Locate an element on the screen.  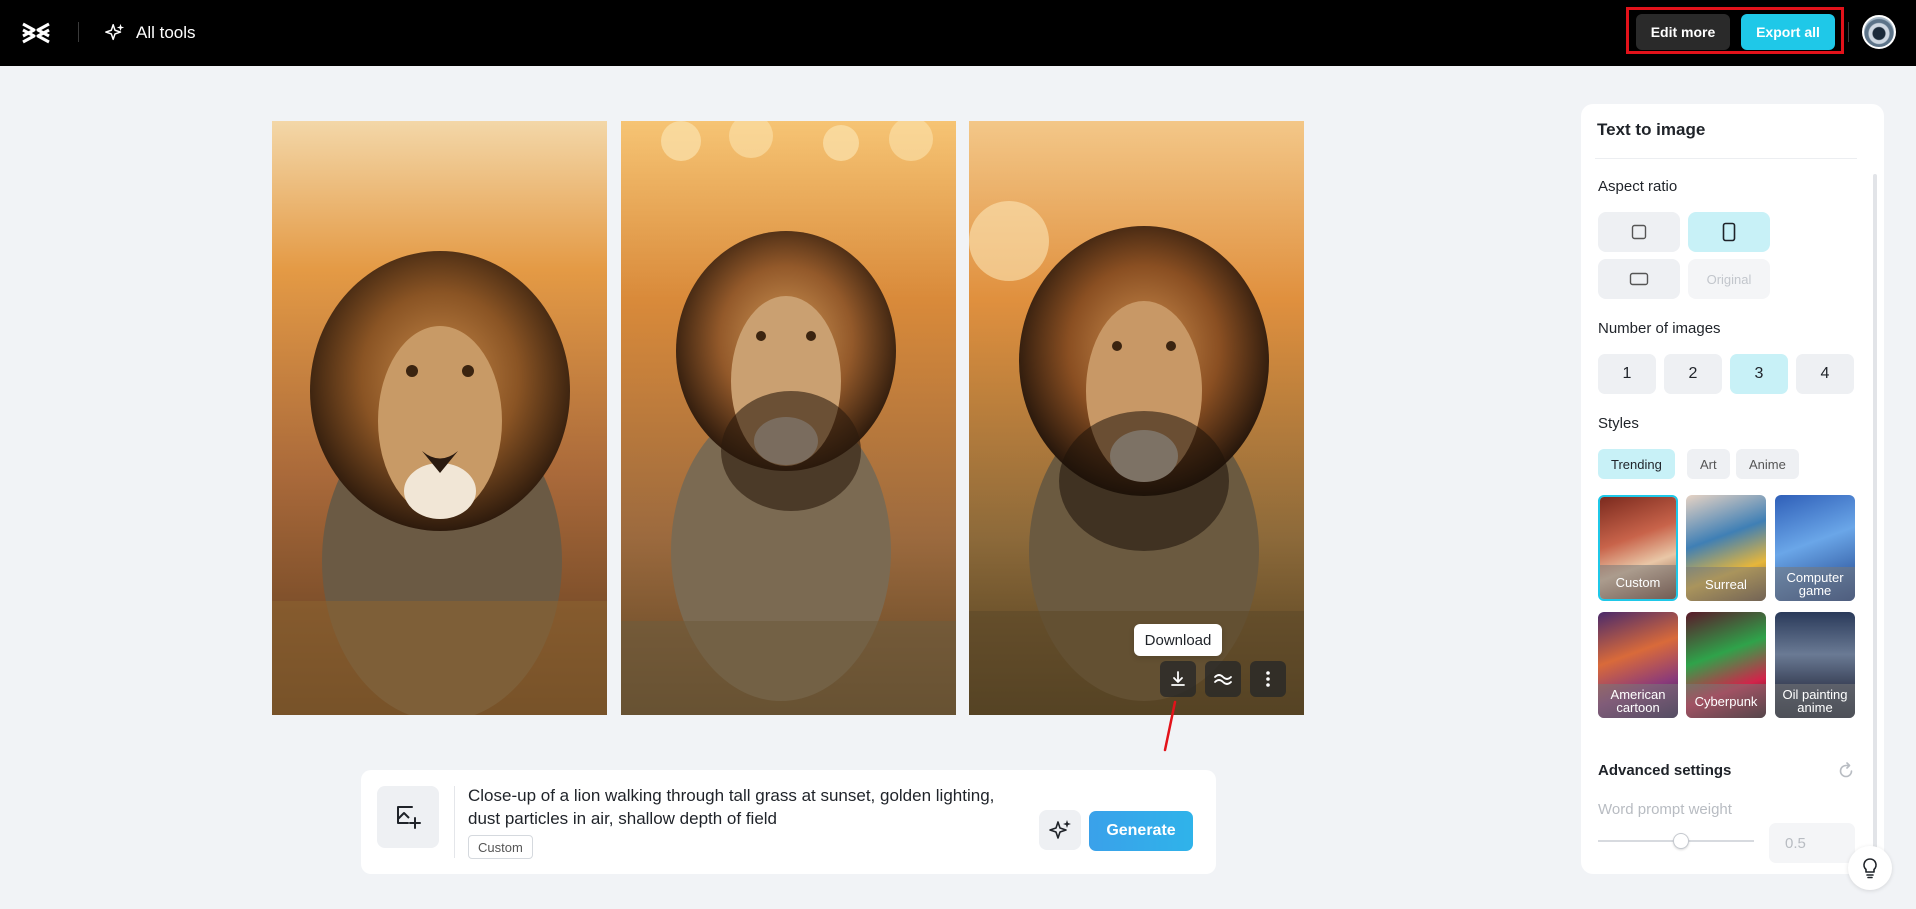
style-tag: Custom is located at coordinates (500, 847).